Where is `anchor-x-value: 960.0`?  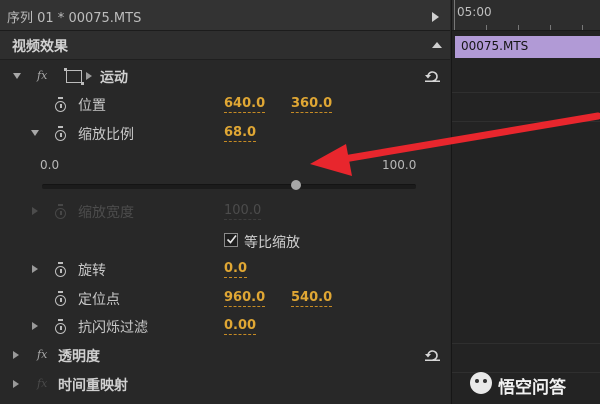
anchor-x-value: 960.0 is located at coordinates (245, 298).